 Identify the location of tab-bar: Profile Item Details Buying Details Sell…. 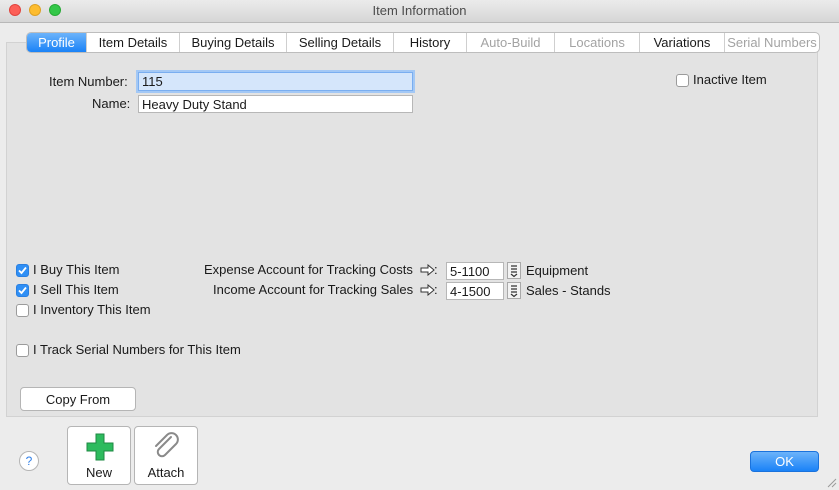
(423, 42).